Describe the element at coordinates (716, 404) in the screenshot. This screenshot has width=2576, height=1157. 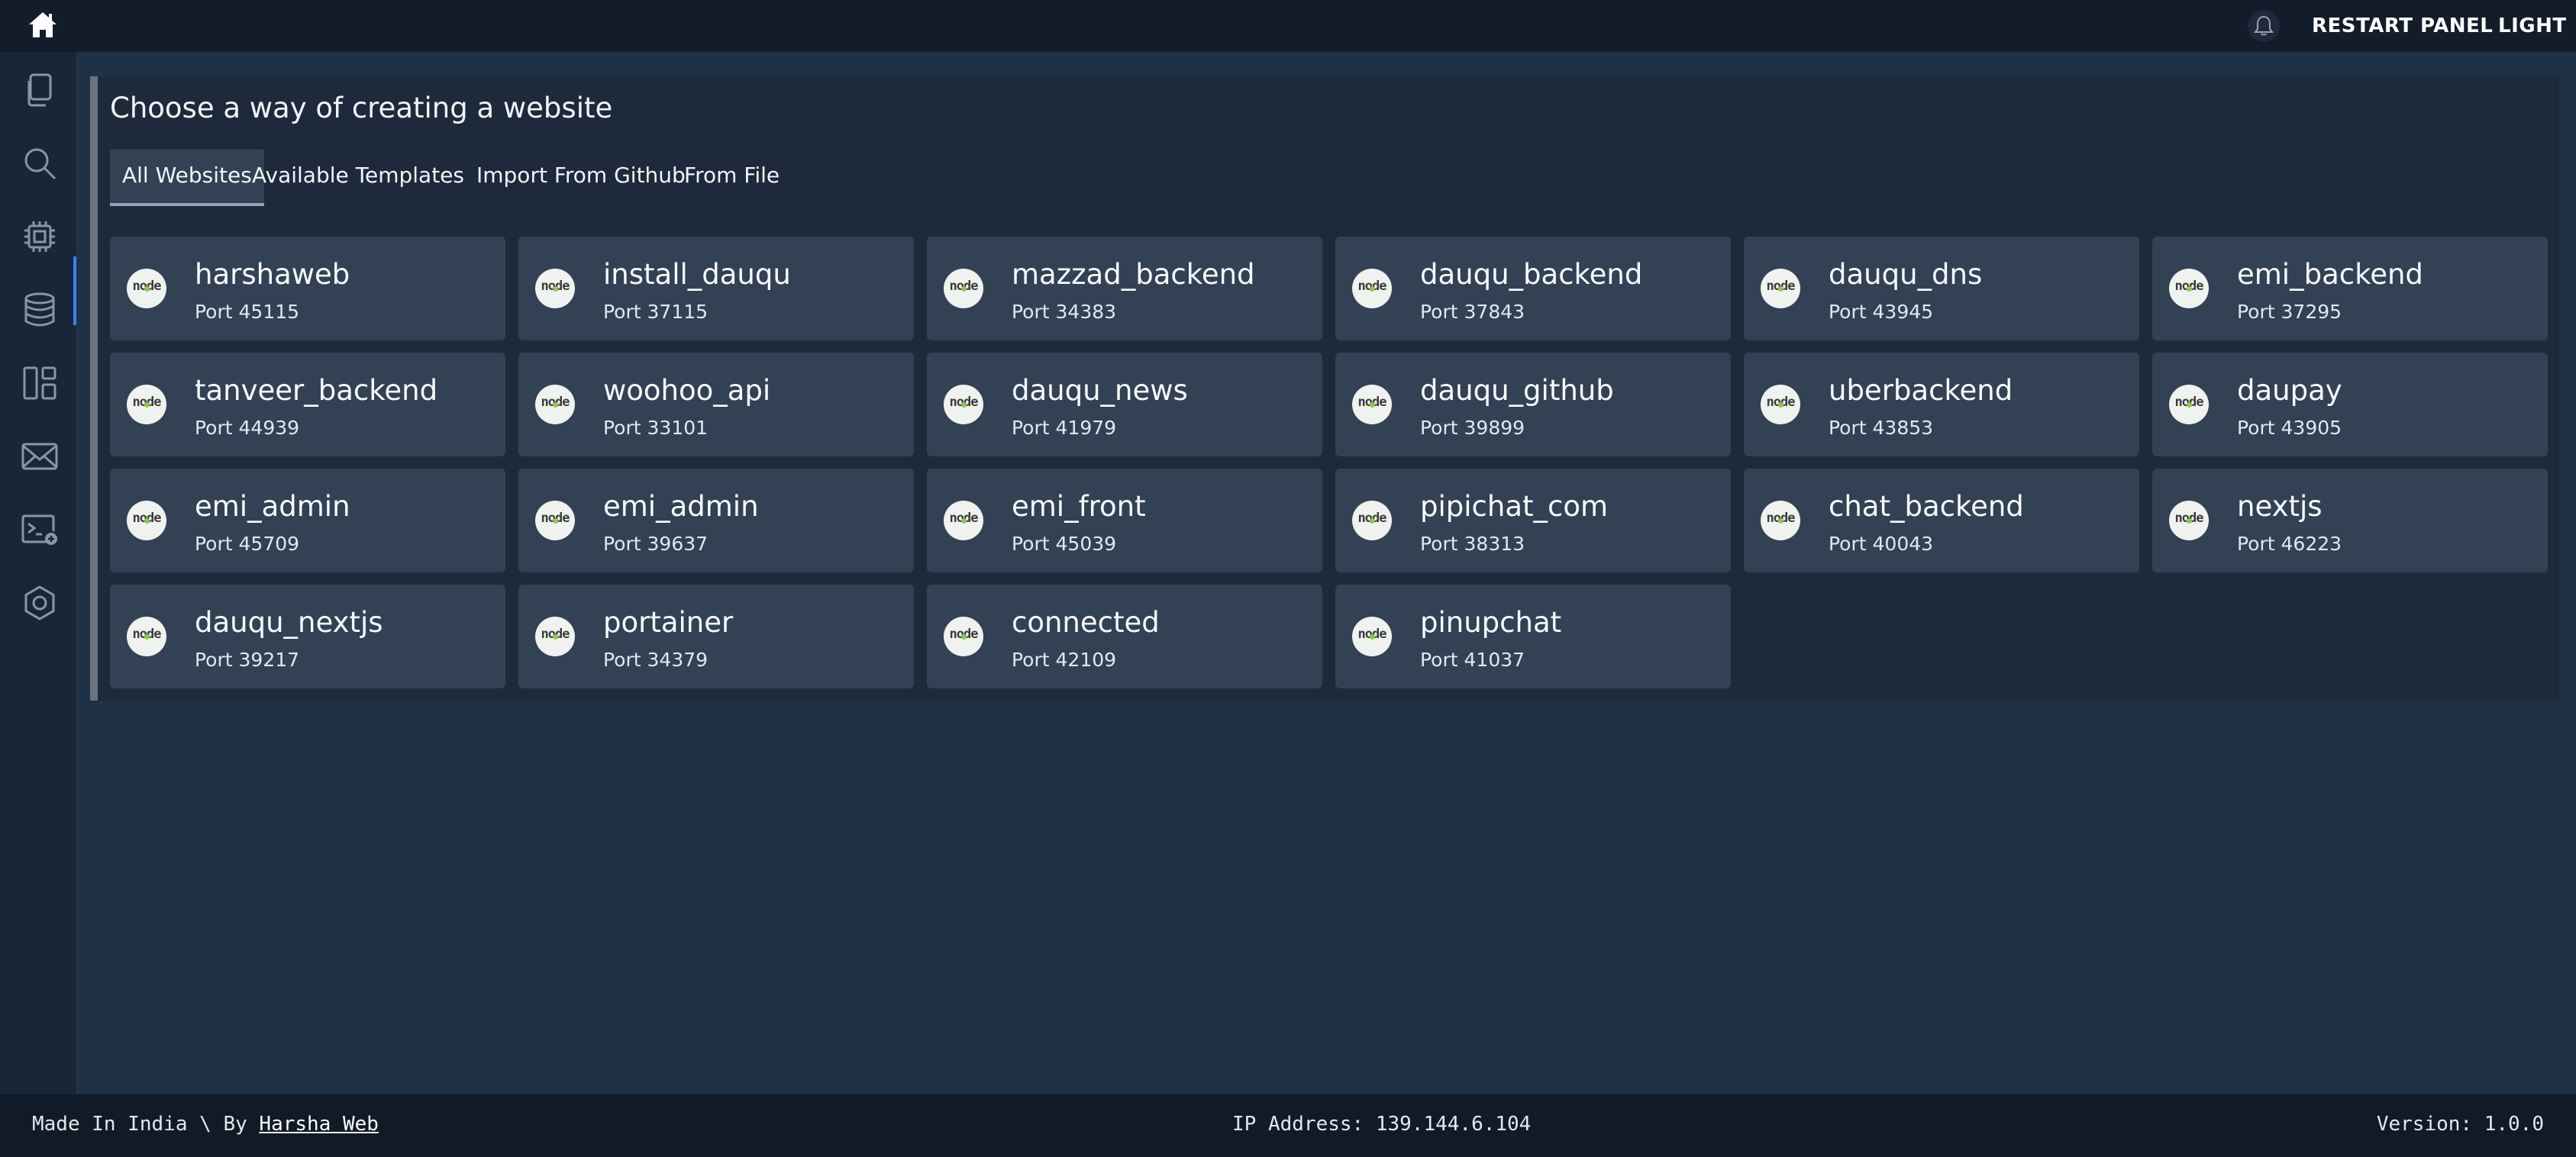
I see `website-card: node woohoo_api Port 33101` at that location.